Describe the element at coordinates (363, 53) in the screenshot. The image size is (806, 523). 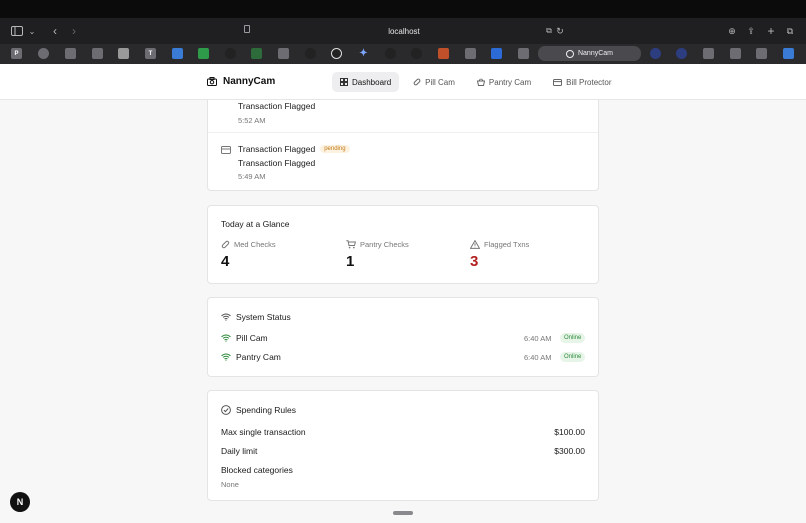
I see `sparkle-icon: ✦` at that location.